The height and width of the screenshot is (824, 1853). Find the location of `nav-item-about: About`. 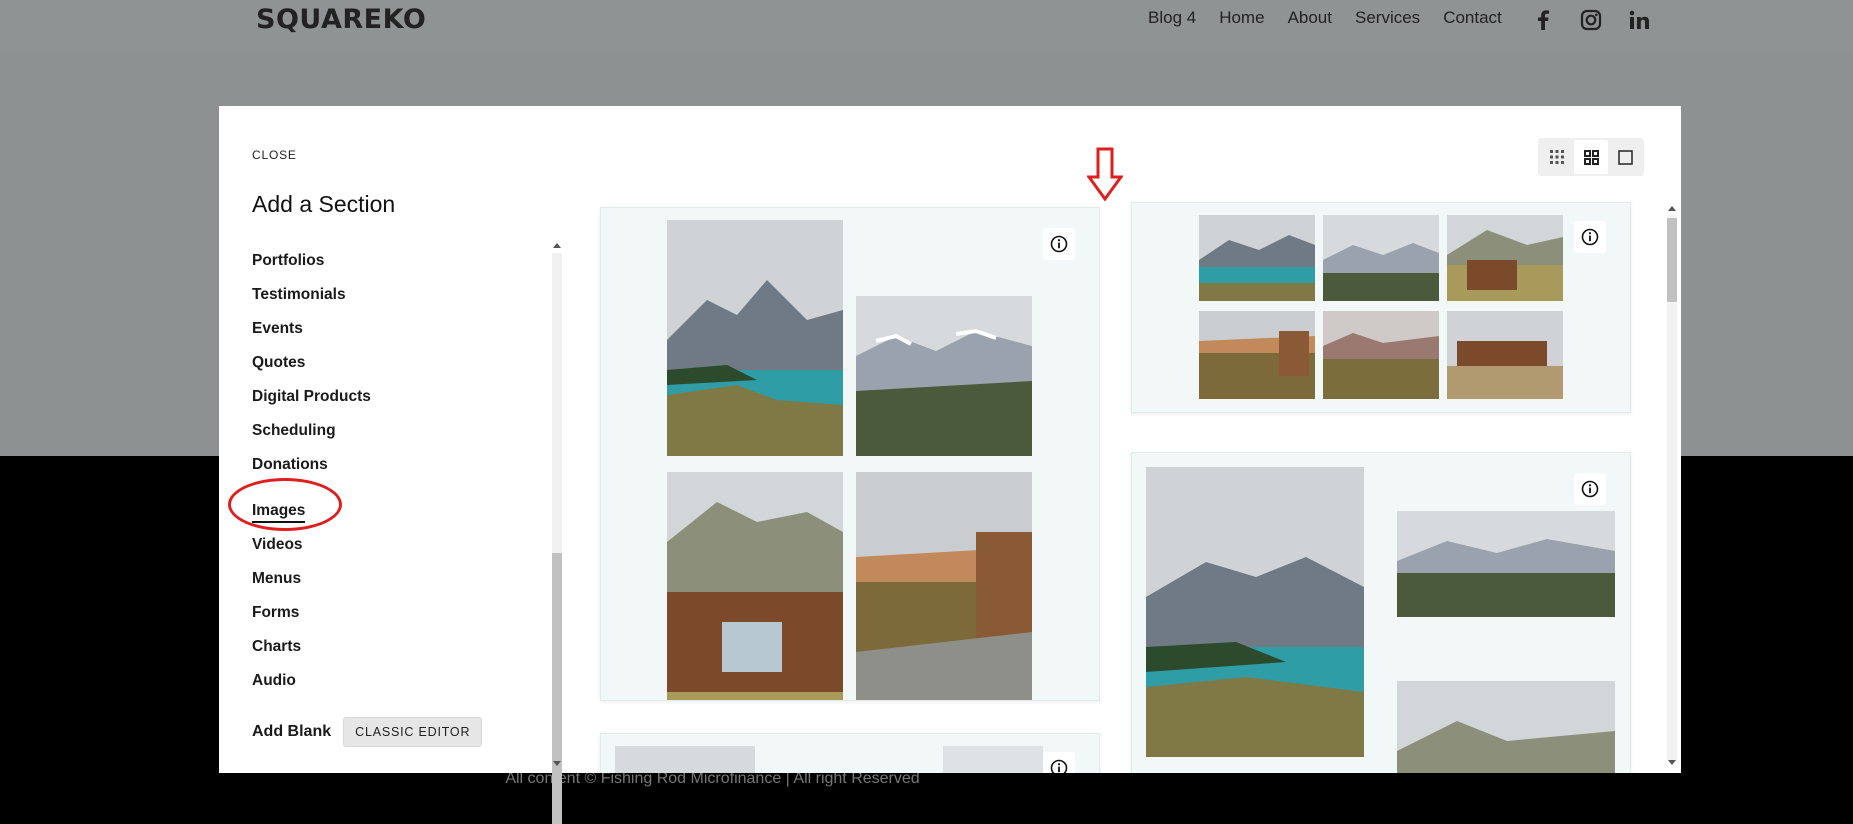

nav-item-about: About is located at coordinates (1310, 18).